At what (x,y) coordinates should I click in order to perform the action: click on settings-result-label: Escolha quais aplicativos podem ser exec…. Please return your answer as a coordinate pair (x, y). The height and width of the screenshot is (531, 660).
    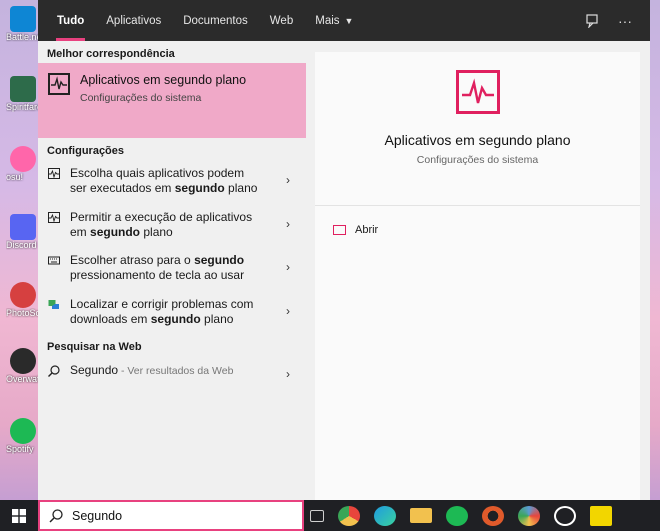
    Looking at the image, I should click on (164, 180).